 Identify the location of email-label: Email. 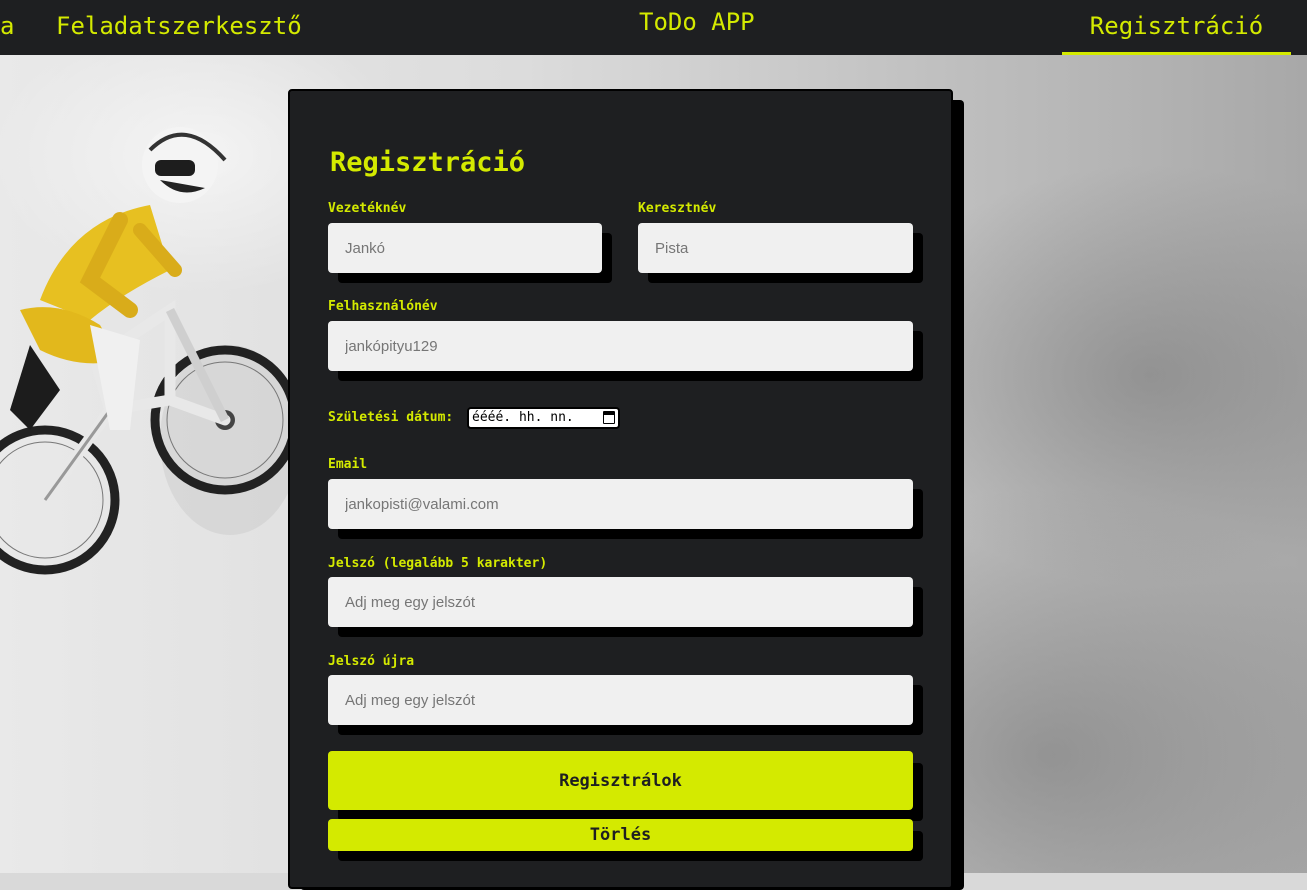
(348, 464).